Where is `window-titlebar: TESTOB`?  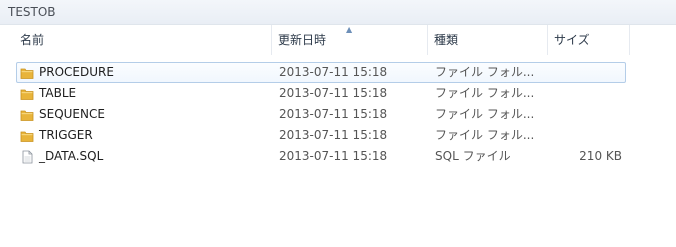 window-titlebar: TESTOB is located at coordinates (338, 12).